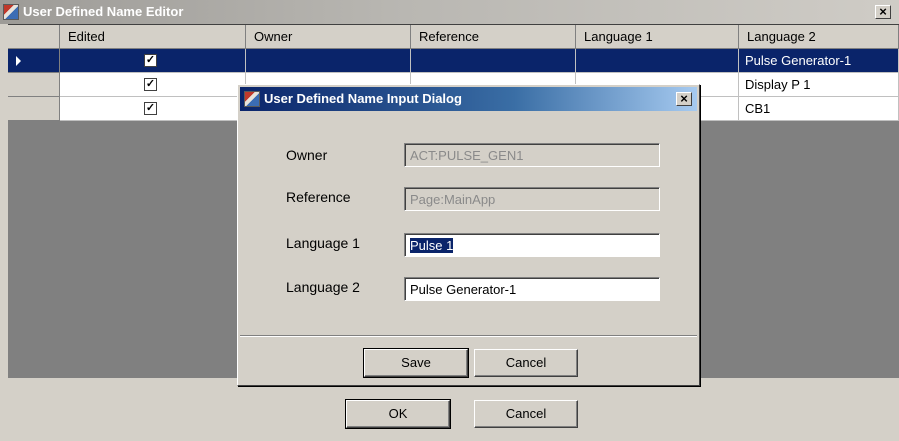 The height and width of the screenshot is (441, 899). What do you see at coordinates (468, 99) in the screenshot?
I see `dialog-titlebar: User Defined Name Input Dialog ×` at bounding box center [468, 99].